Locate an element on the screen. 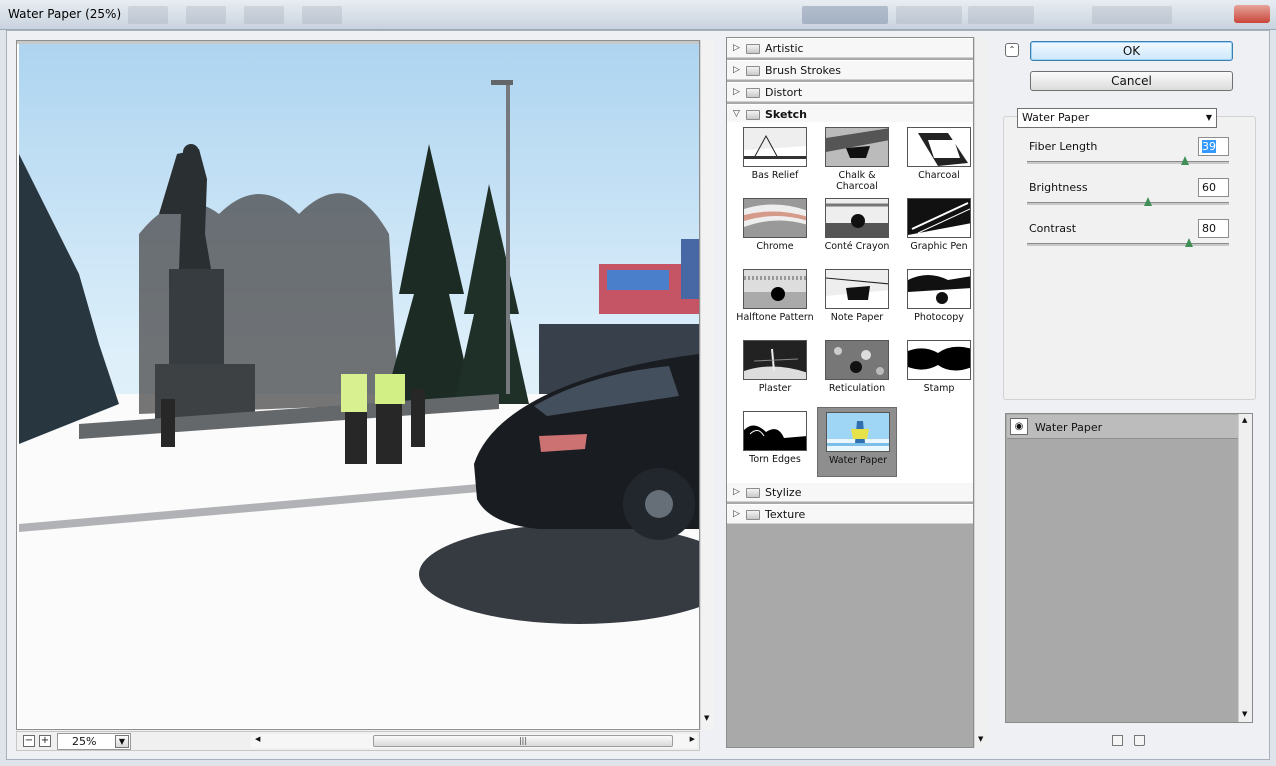 The width and height of the screenshot is (1276, 766). filter-category-brush-strokes: ▷ Brush Strokes is located at coordinates (850, 70).